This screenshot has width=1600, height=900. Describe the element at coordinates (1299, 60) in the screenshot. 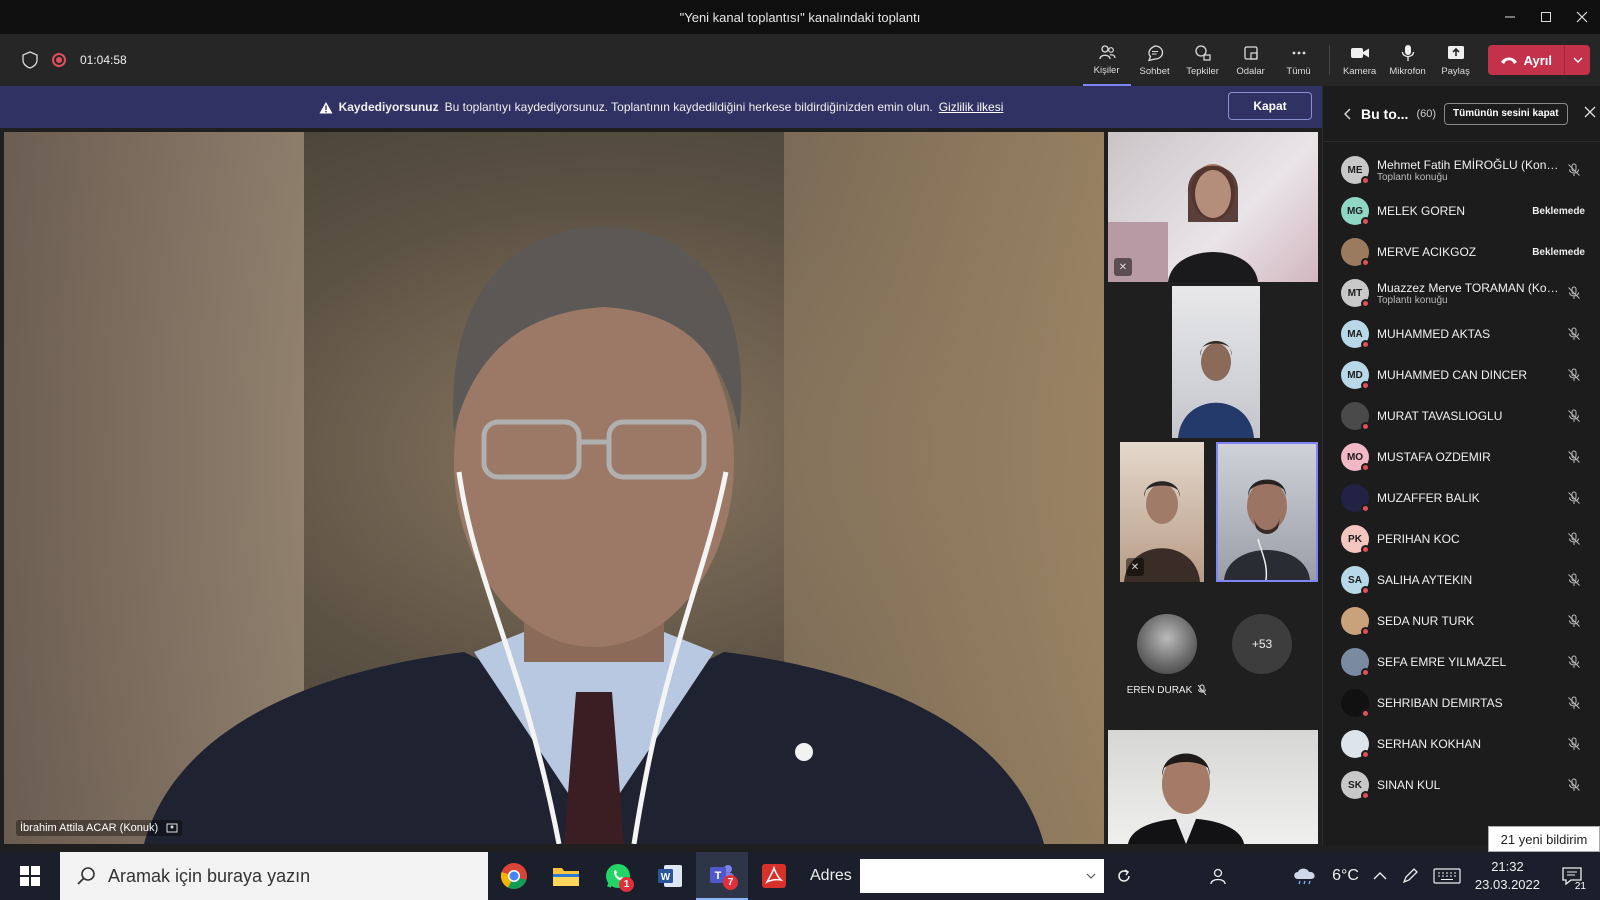

I see `more-button: Tümü` at that location.